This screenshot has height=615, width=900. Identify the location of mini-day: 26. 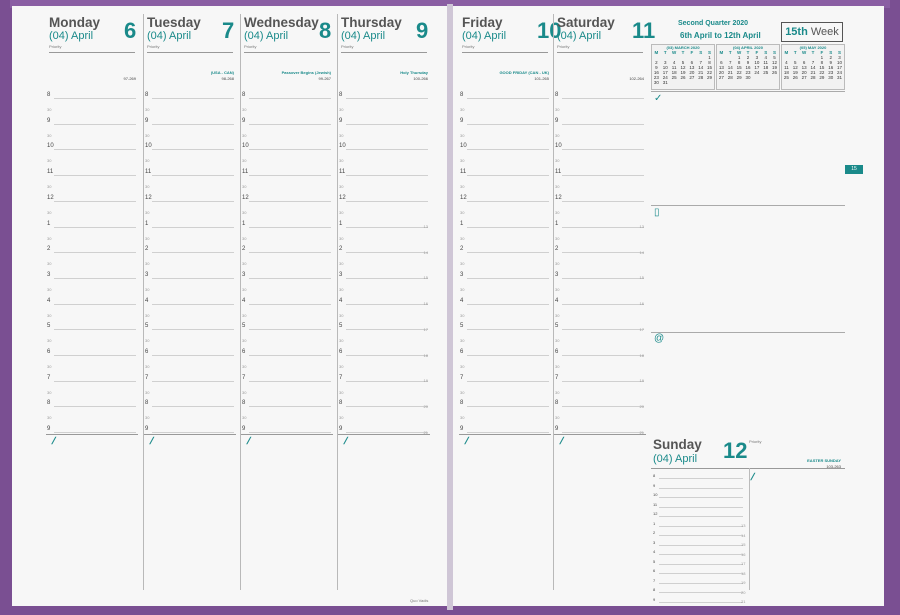
(795, 77).